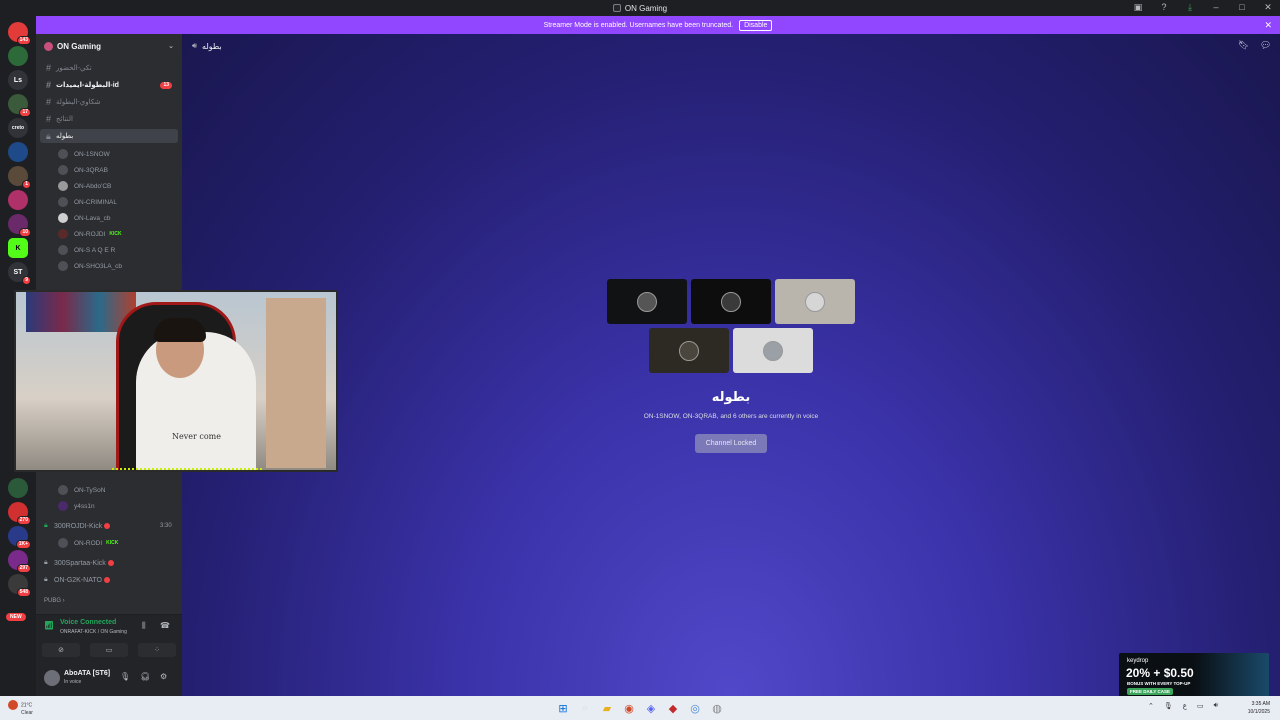 This screenshot has width=1280, height=720. Describe the element at coordinates (756, 25) in the screenshot. I see `disable-streamer-mode-button: Disable` at that location.